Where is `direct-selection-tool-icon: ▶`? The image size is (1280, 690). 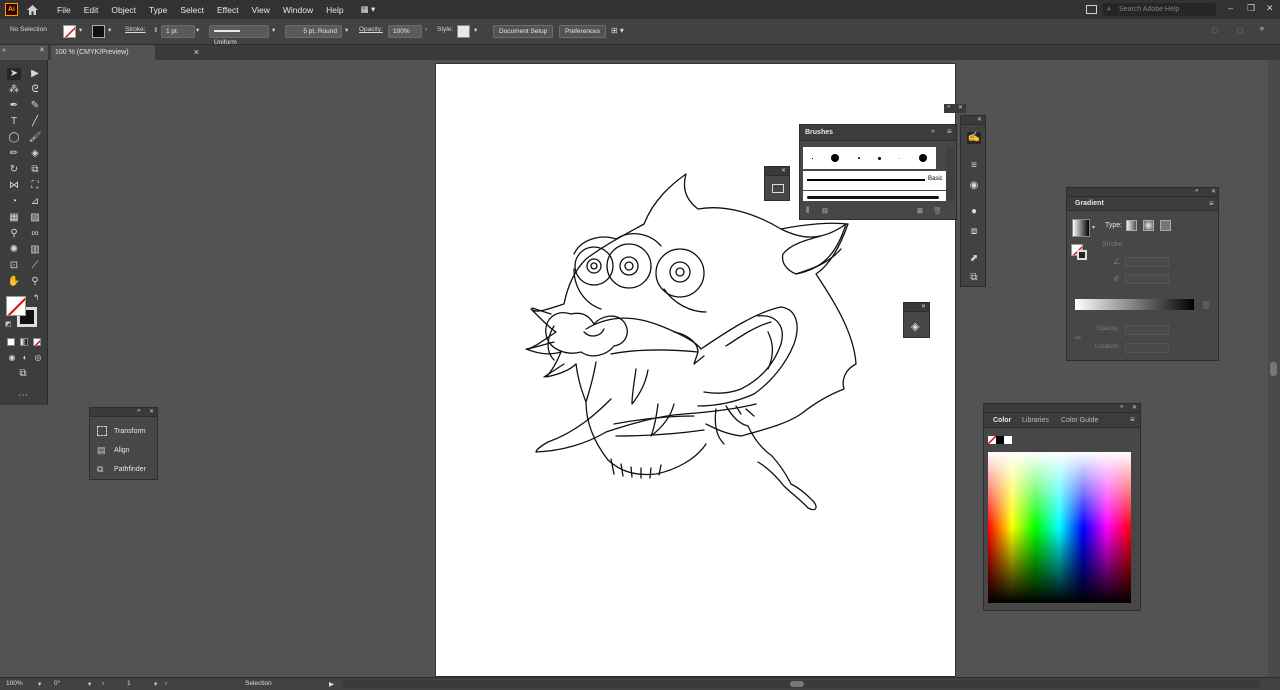
direct-selection-tool-icon: ▶ is located at coordinates (35, 74).